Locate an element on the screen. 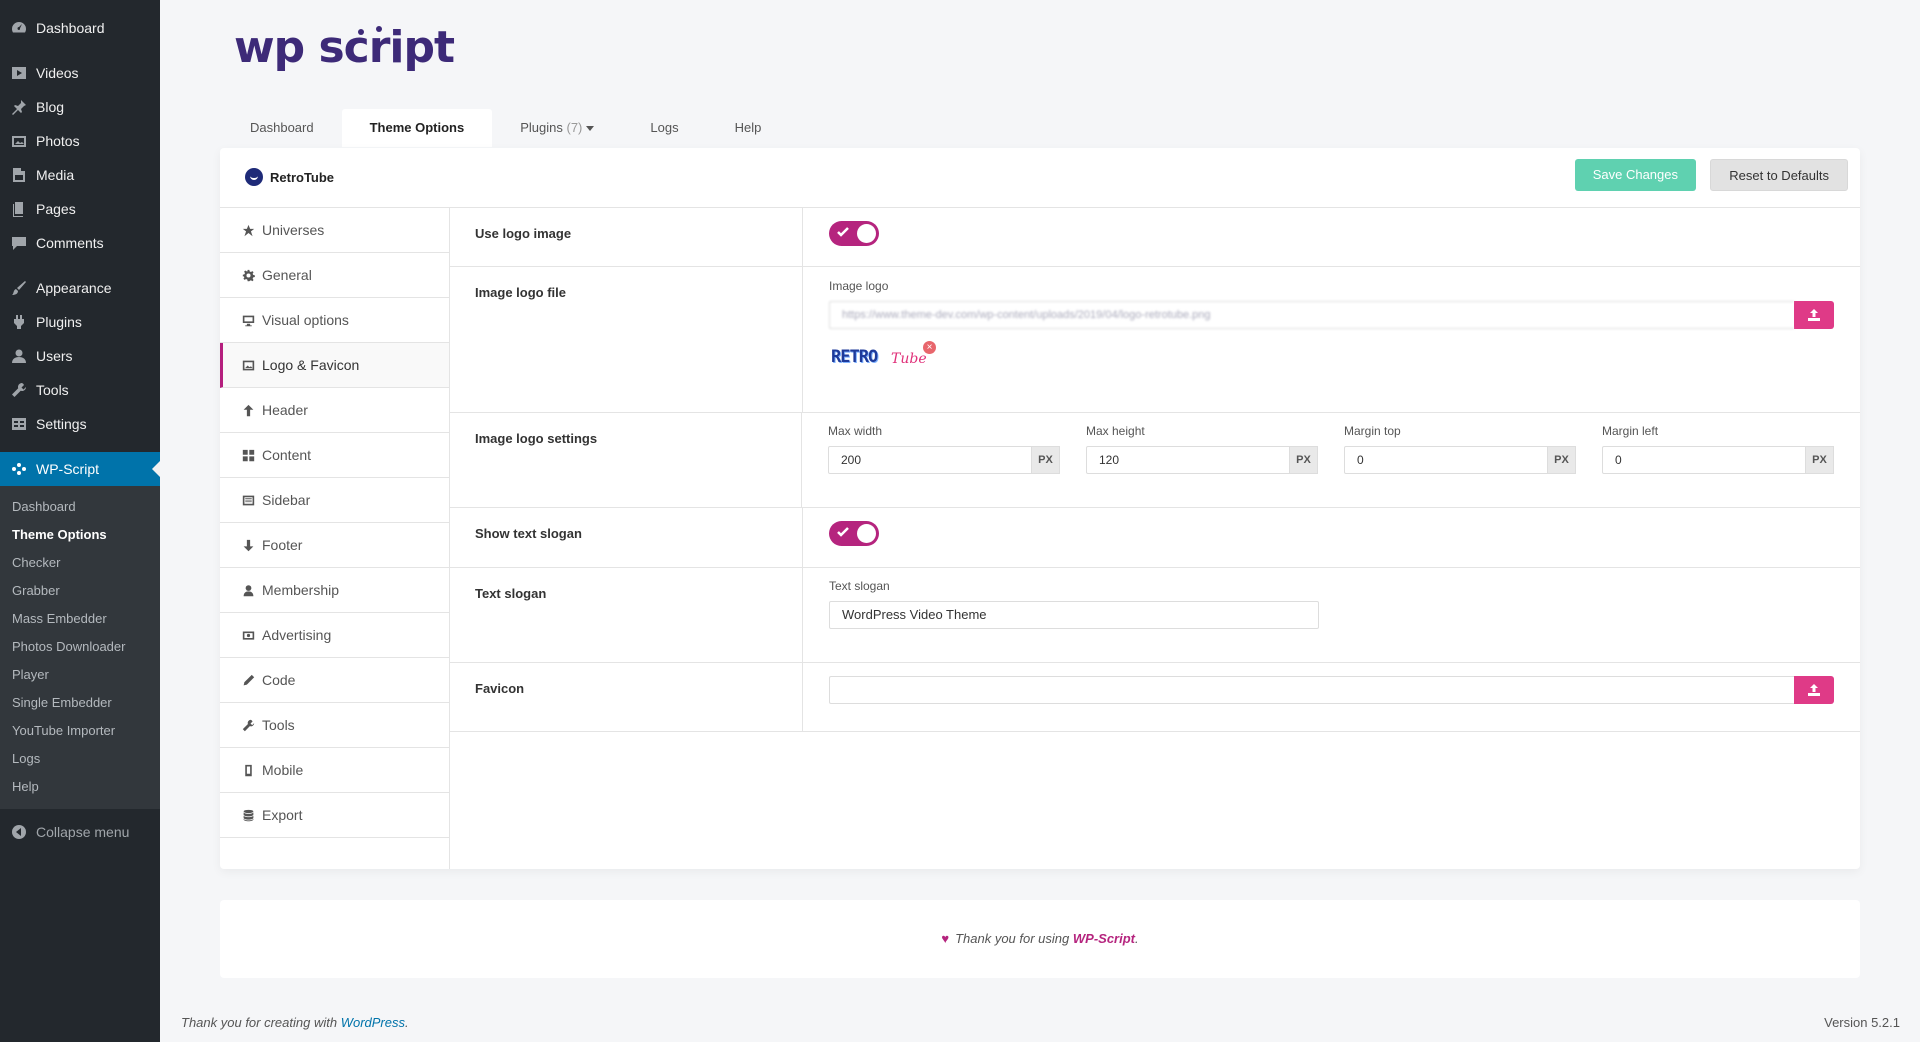  remove-logo-icon: × is located at coordinates (929, 347).